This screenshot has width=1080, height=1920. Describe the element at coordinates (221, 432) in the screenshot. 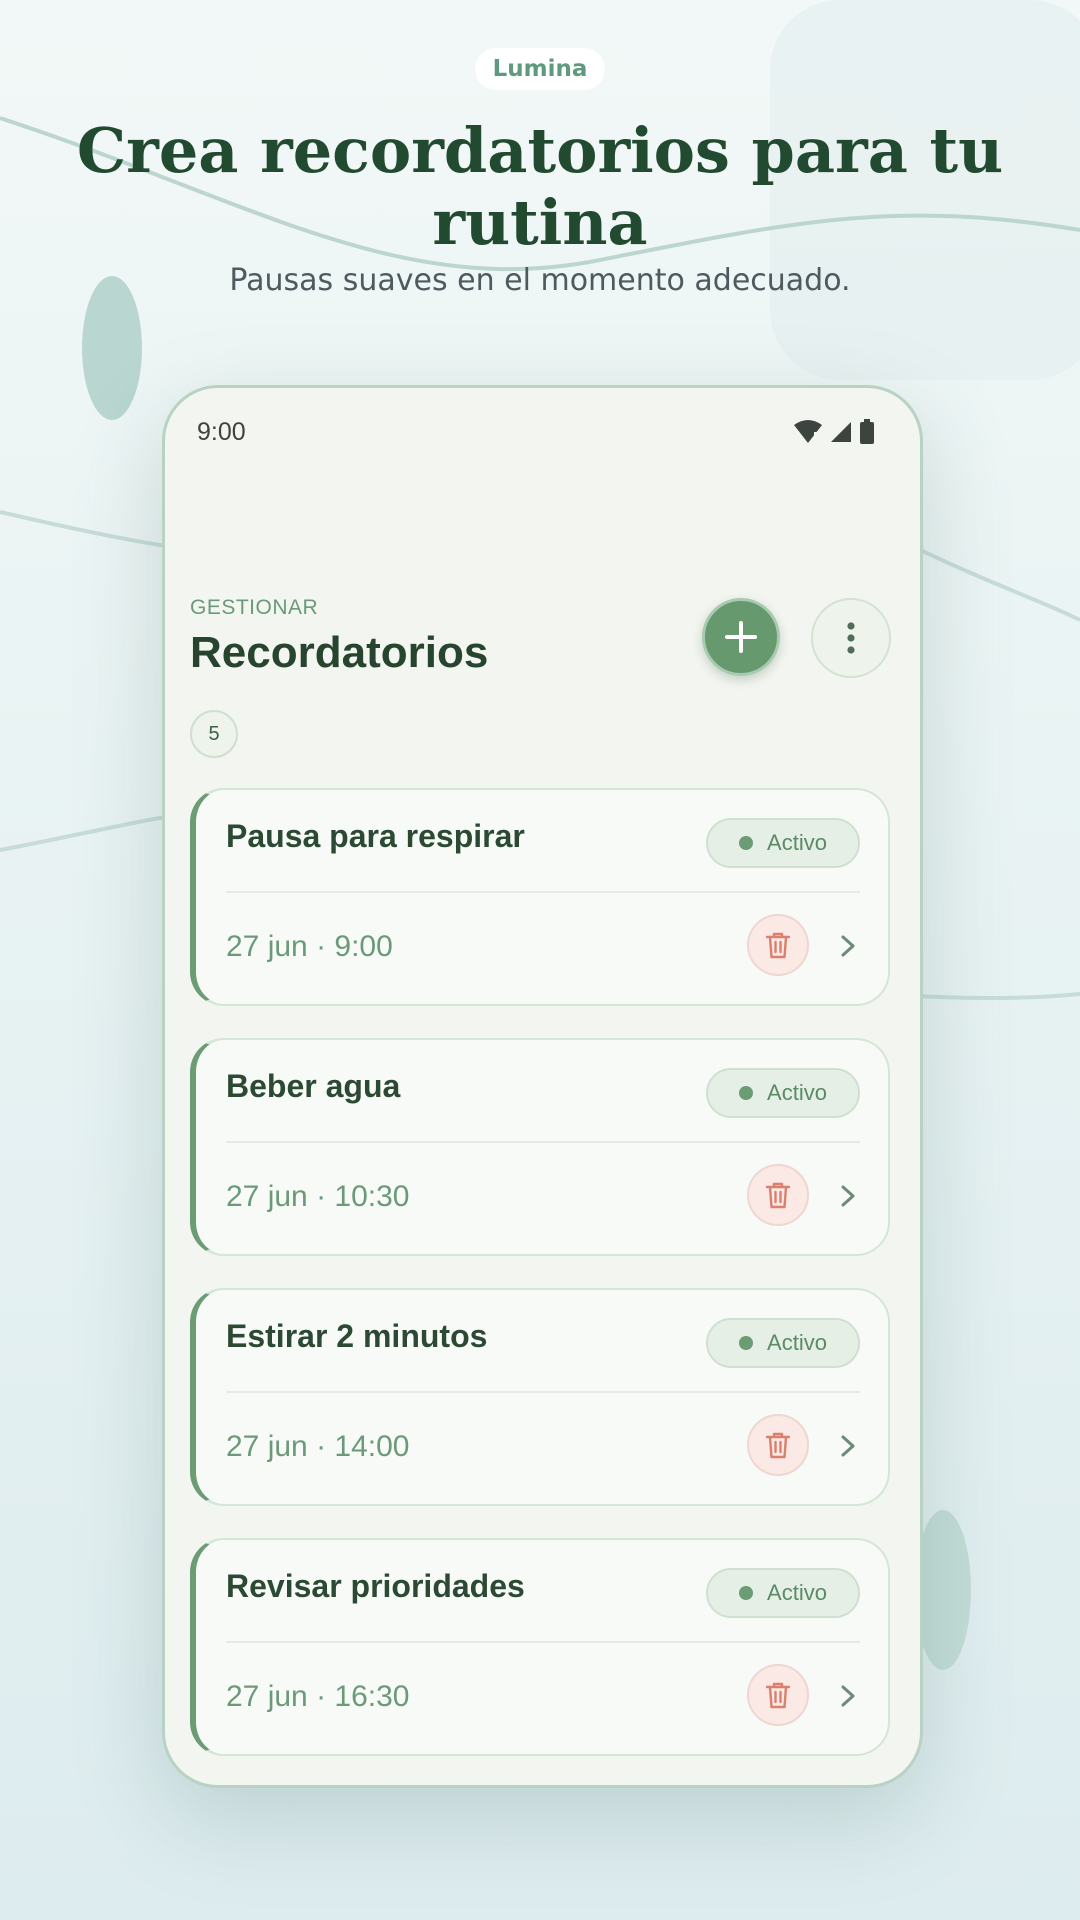

I see `status-time: 9:00` at that location.